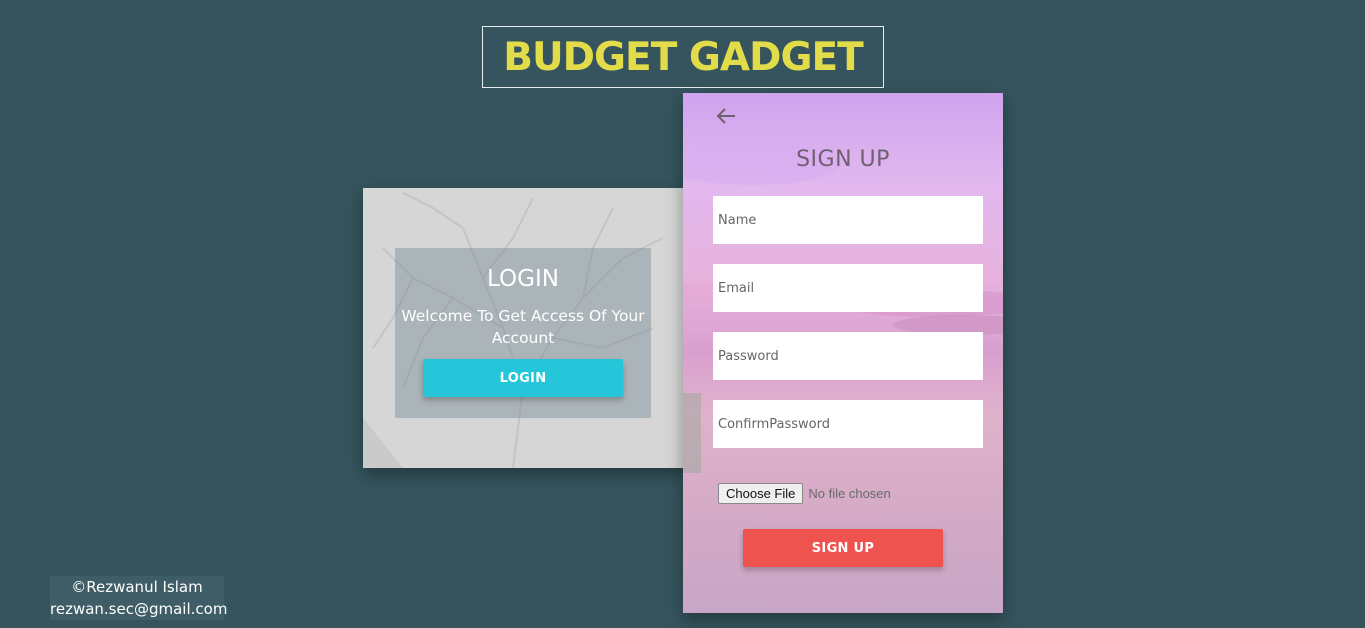  I want to click on login-button: LOGIN, so click(523, 378).